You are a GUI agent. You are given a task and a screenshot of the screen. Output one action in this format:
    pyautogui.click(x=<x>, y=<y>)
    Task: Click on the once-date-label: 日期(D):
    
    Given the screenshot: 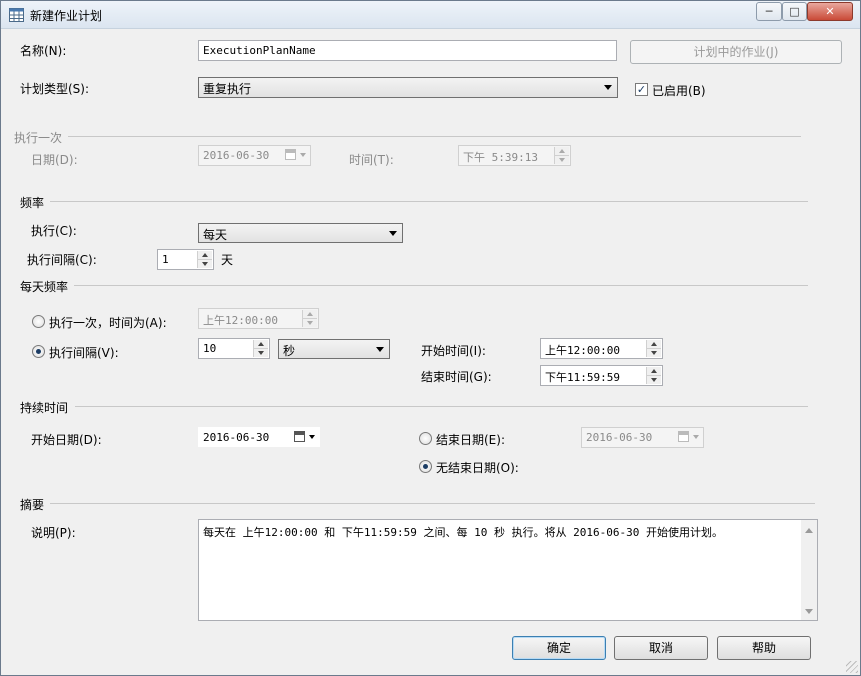 What is the action you would take?
    pyautogui.click(x=54, y=160)
    